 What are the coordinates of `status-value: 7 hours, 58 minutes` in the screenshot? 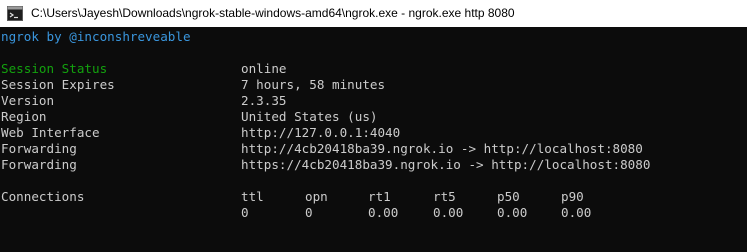 It's located at (313, 84).